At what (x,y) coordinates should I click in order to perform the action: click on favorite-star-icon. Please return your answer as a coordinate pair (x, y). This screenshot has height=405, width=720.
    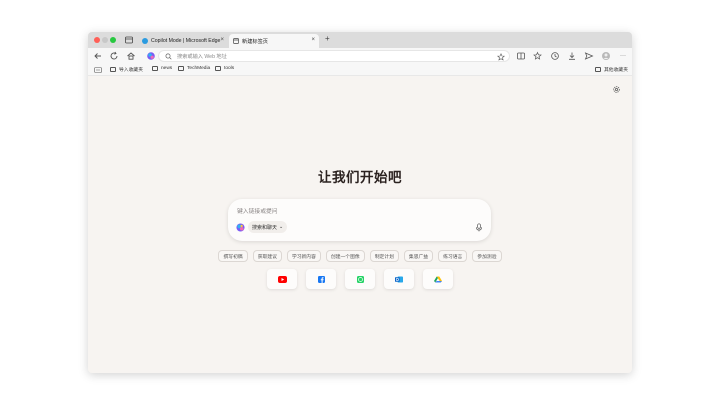
    Looking at the image, I should click on (501, 56).